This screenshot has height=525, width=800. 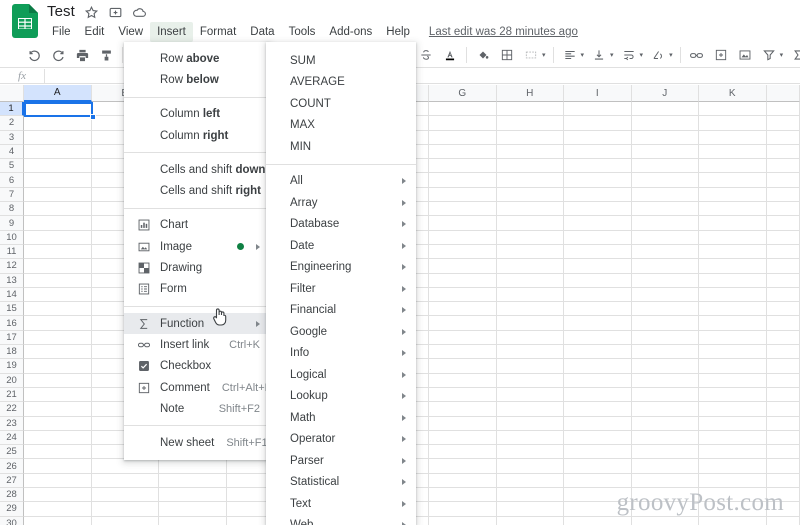 I want to click on cell-B29, so click(x=125, y=509).